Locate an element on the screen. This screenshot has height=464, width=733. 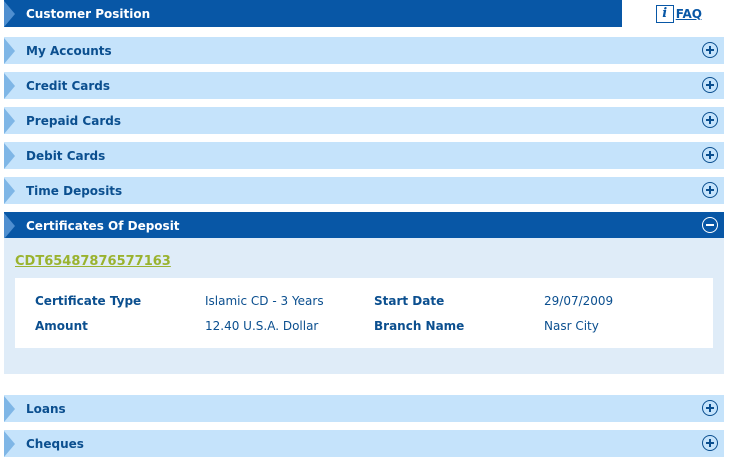
certificate-type-label: Certificate Type is located at coordinates (88, 301).